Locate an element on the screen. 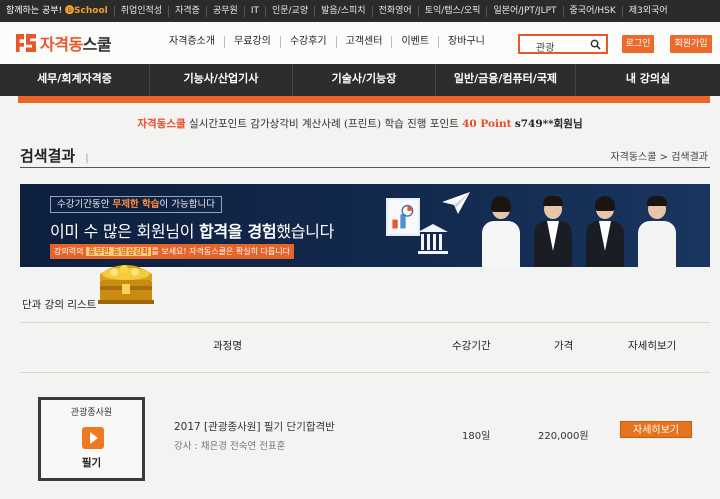 This screenshot has height=499, width=720. chart-icon is located at coordinates (403, 217).